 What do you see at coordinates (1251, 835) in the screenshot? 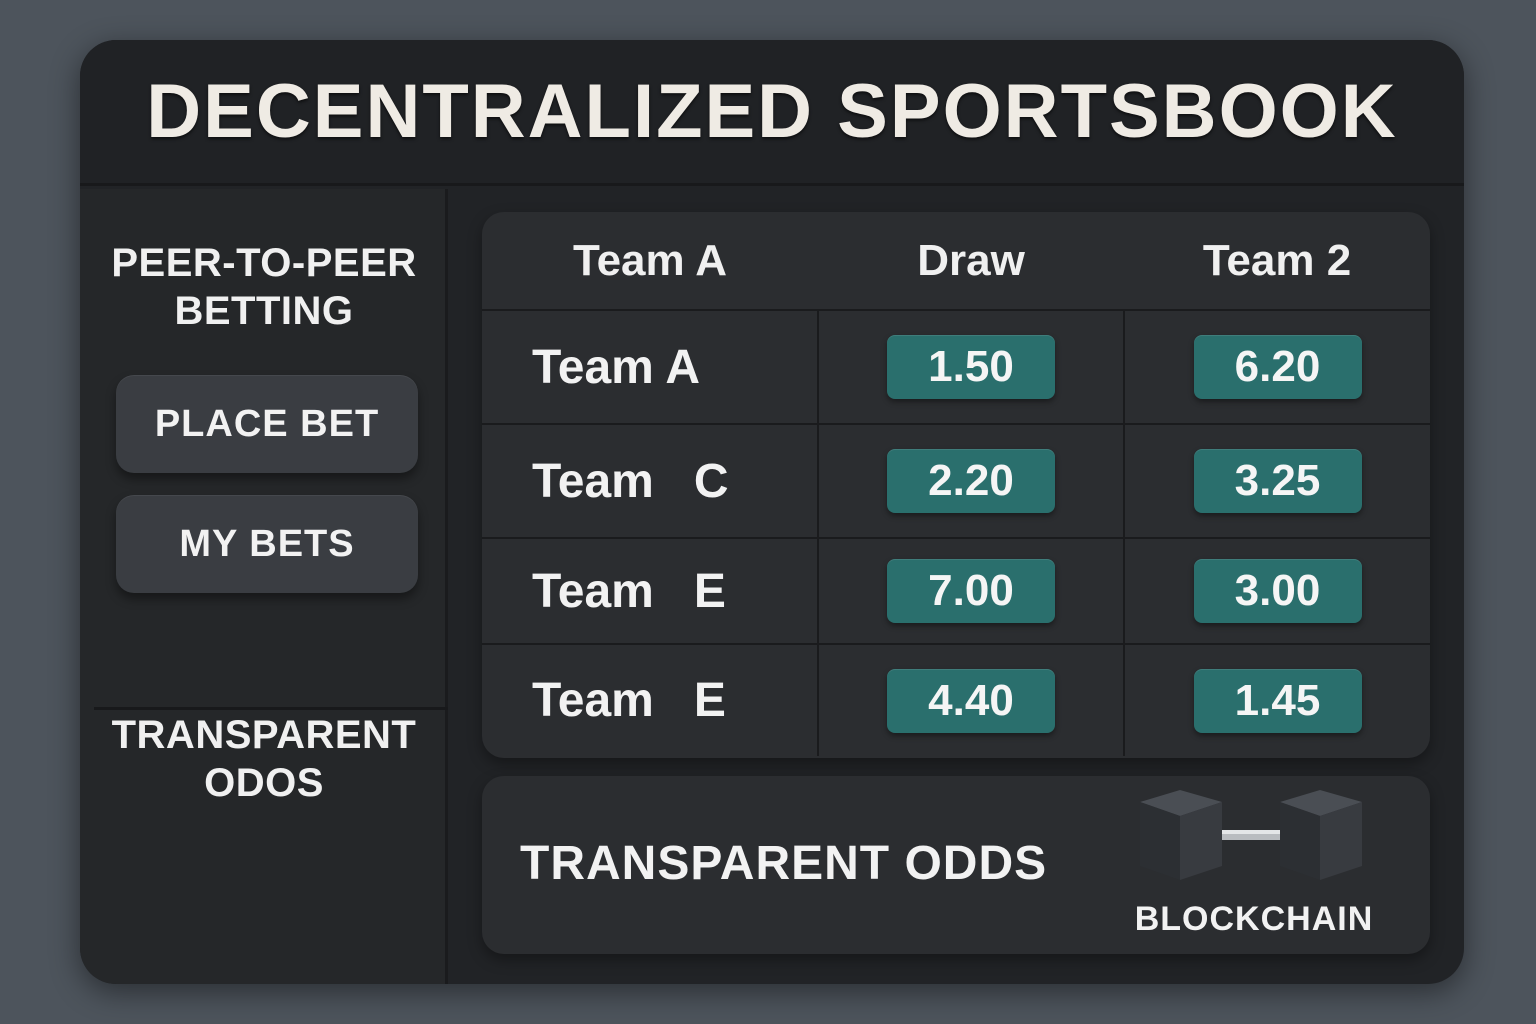
I see `blockchain-icon` at bounding box center [1251, 835].